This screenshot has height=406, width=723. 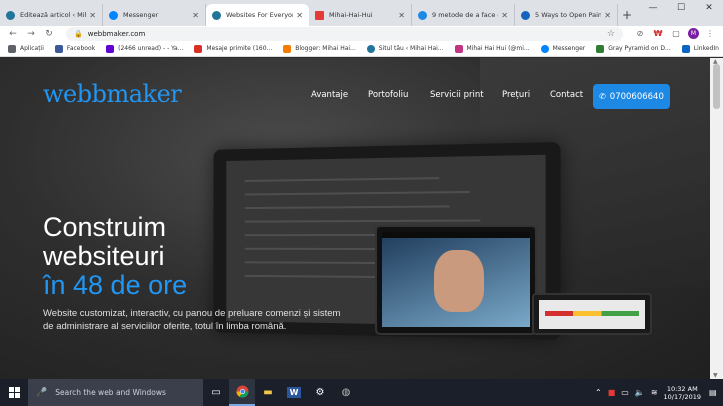 What do you see at coordinates (216, 392) in the screenshot?
I see `task-view-icon: ▭` at bounding box center [216, 392].